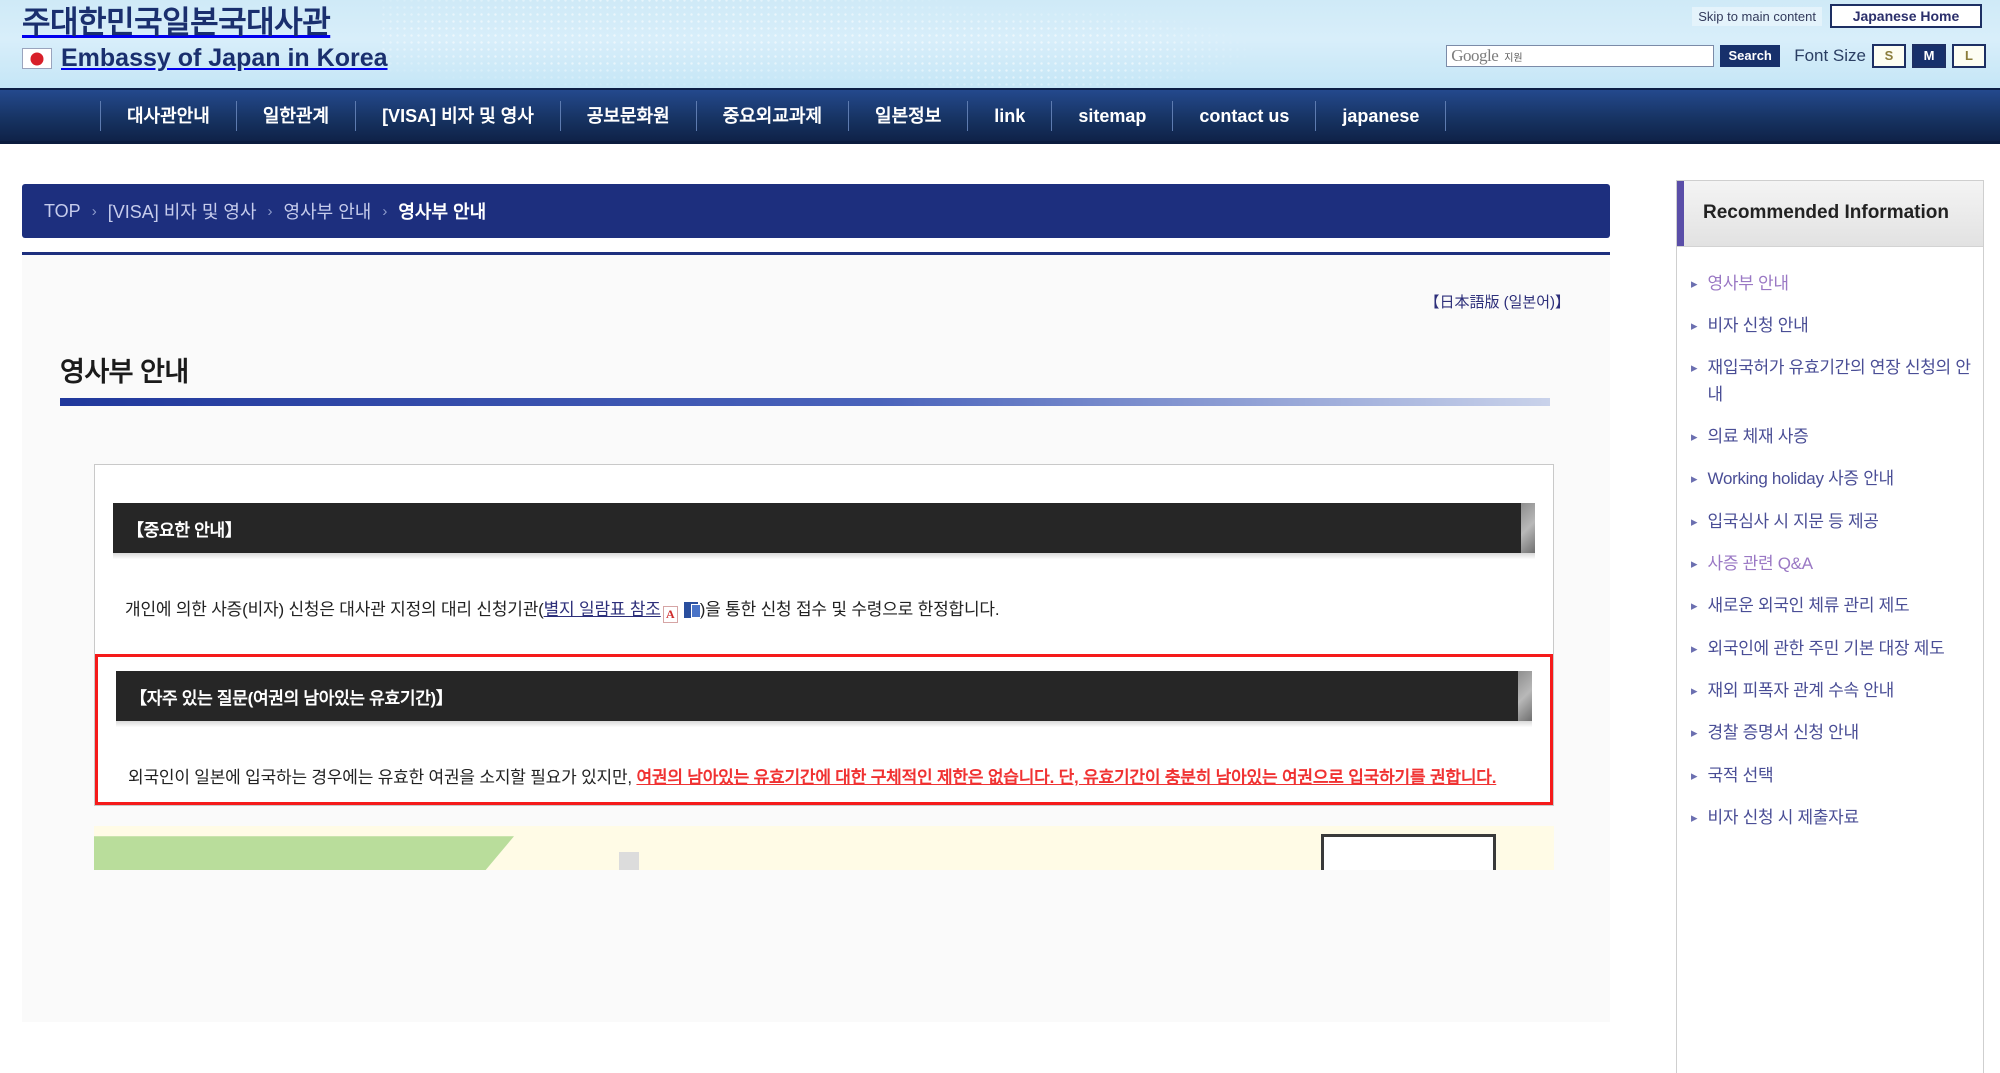 This screenshot has height=1073, width=2000. What do you see at coordinates (670, 614) in the screenshot?
I see `pdf-file-icon: A` at bounding box center [670, 614].